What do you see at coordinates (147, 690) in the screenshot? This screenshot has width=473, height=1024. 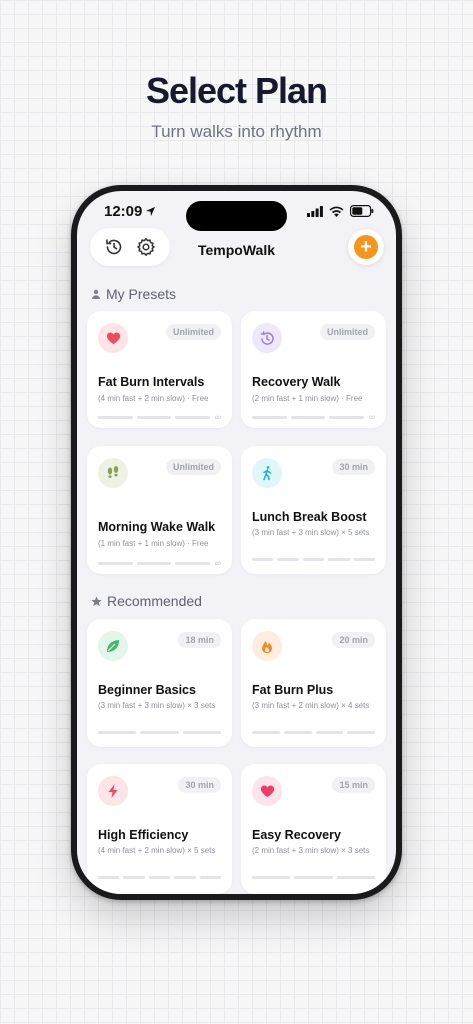 I see `plan-name: Beginner Basics` at bounding box center [147, 690].